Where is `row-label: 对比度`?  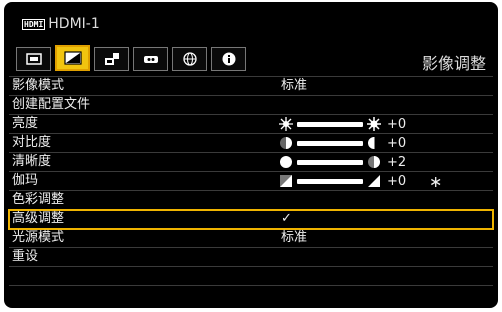 row-label: 对比度 is located at coordinates (32, 142).